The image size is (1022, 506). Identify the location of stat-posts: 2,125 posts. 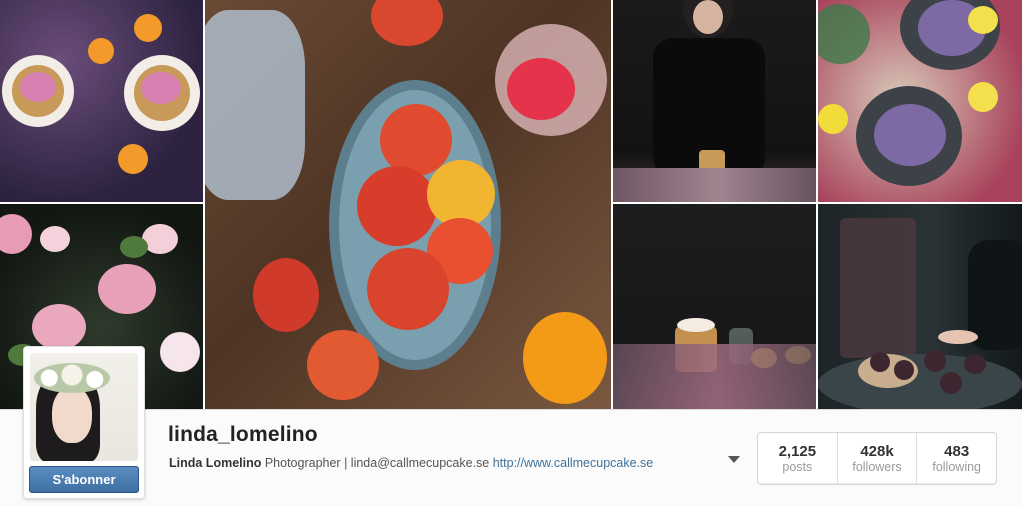
(798, 458).